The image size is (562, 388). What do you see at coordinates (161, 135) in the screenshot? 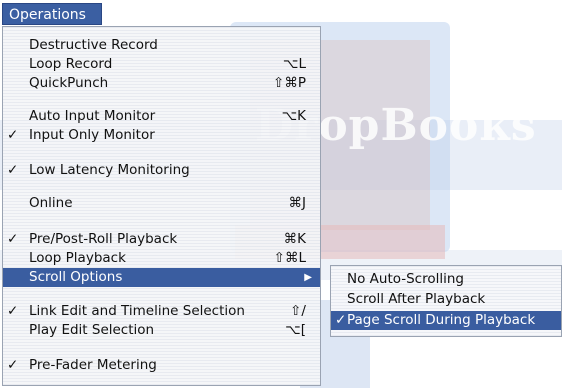
I see `menu-item-input-only-monitor: ✓ Input Only Monitor` at bounding box center [161, 135].